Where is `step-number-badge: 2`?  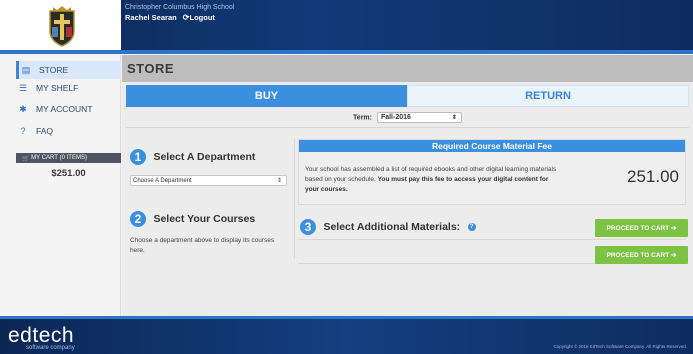
step-number-badge: 2 is located at coordinates (138, 218).